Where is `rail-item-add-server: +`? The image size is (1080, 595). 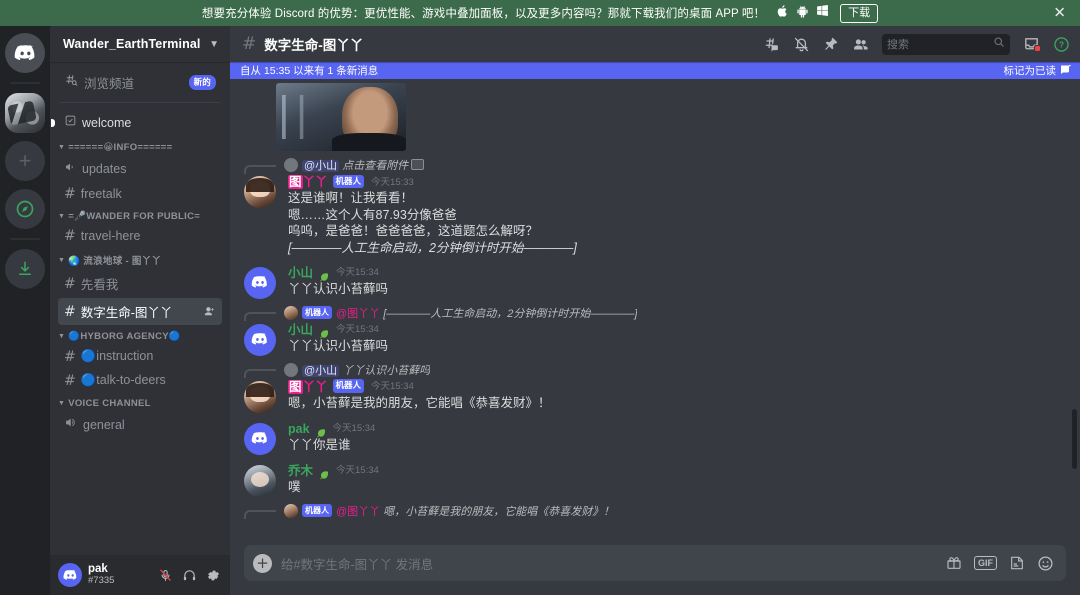 rail-item-add-server: + is located at coordinates (25, 161).